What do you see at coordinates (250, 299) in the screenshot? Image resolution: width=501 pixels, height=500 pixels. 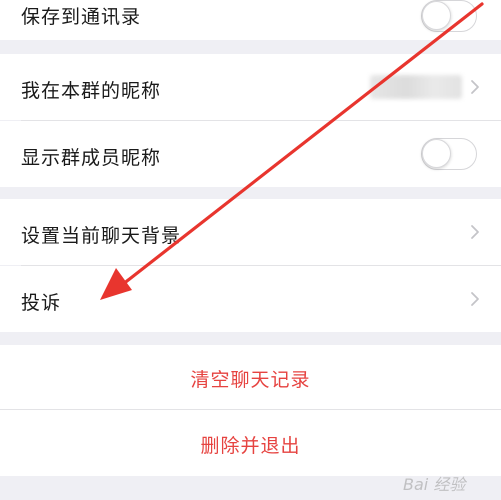 I see `settings-row-complaint: 投诉` at bounding box center [250, 299].